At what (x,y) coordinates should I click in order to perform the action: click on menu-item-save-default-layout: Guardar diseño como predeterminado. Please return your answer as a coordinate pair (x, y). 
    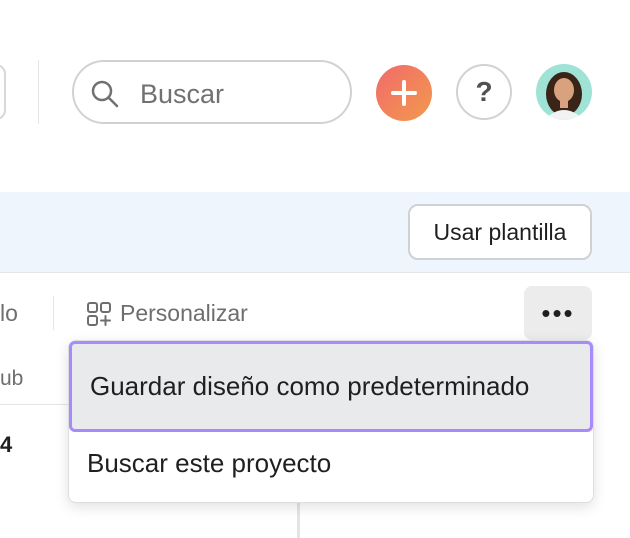
    Looking at the image, I should click on (331, 386).